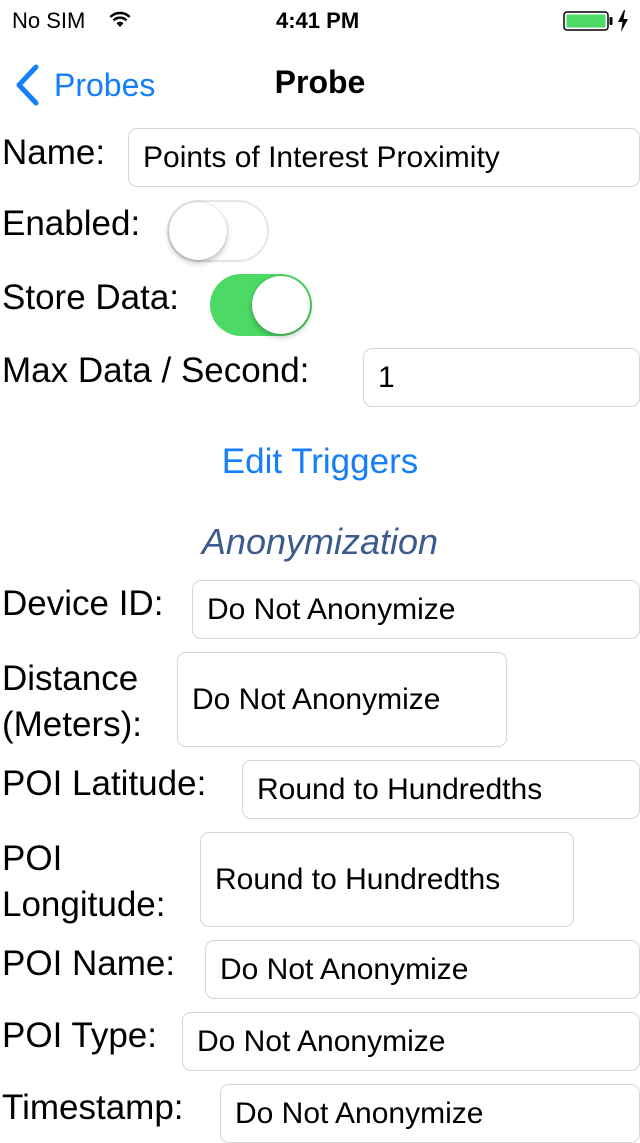 This screenshot has width=640, height=1143. What do you see at coordinates (120, 19) in the screenshot?
I see `wifi-icon` at bounding box center [120, 19].